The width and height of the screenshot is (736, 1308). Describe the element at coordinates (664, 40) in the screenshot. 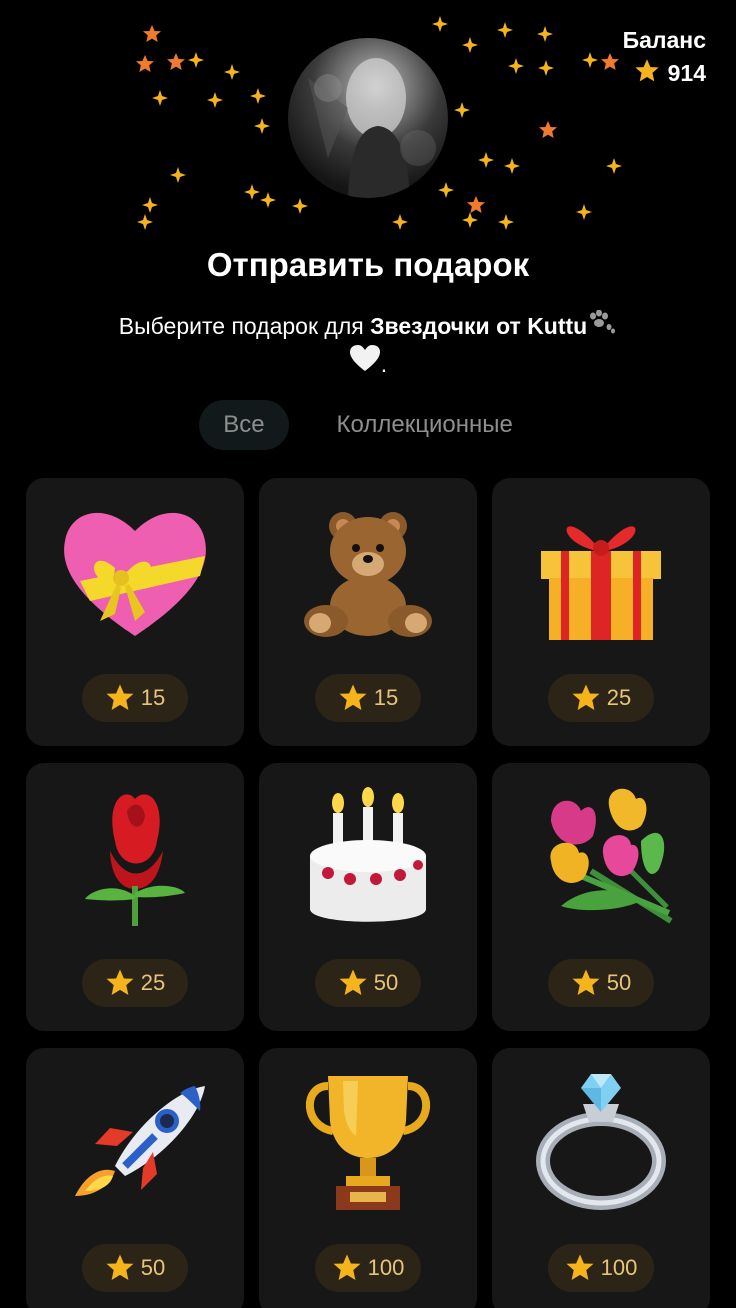

I see `balance-label: Баланс` at that location.